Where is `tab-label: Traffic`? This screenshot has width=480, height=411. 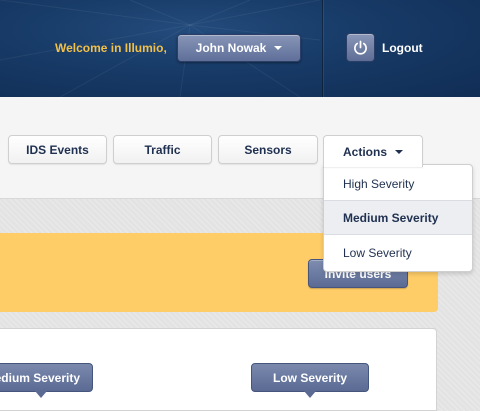 tab-label: Traffic is located at coordinates (162, 149).